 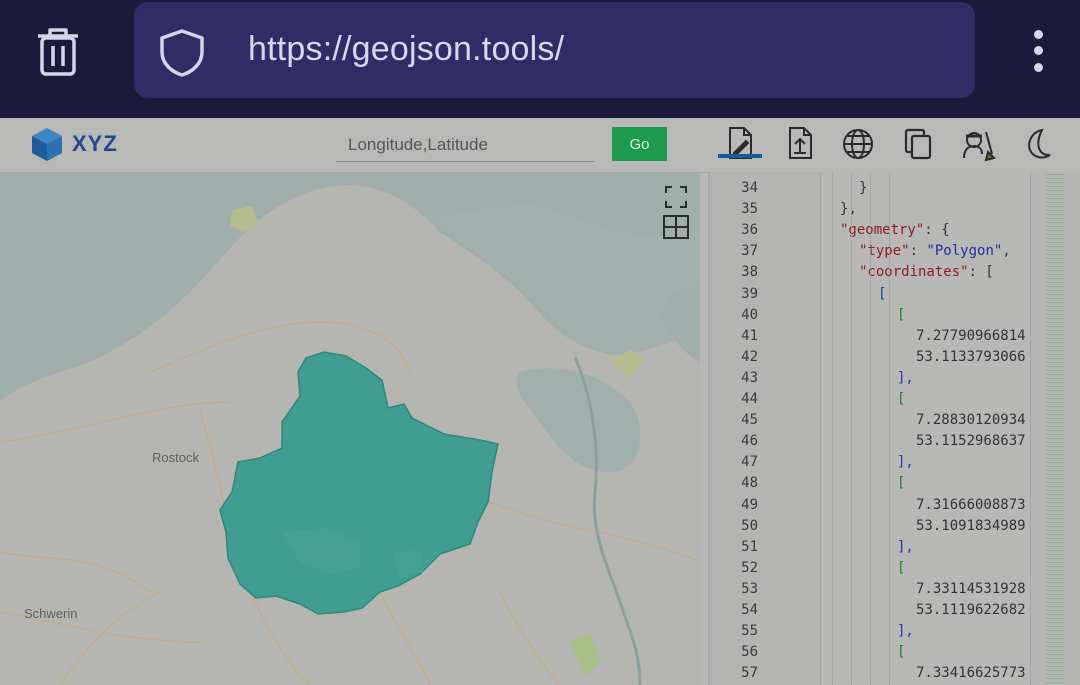 What do you see at coordinates (880, 253) in the screenshot?
I see `code-line: 37 "type": "Polygon",` at bounding box center [880, 253].